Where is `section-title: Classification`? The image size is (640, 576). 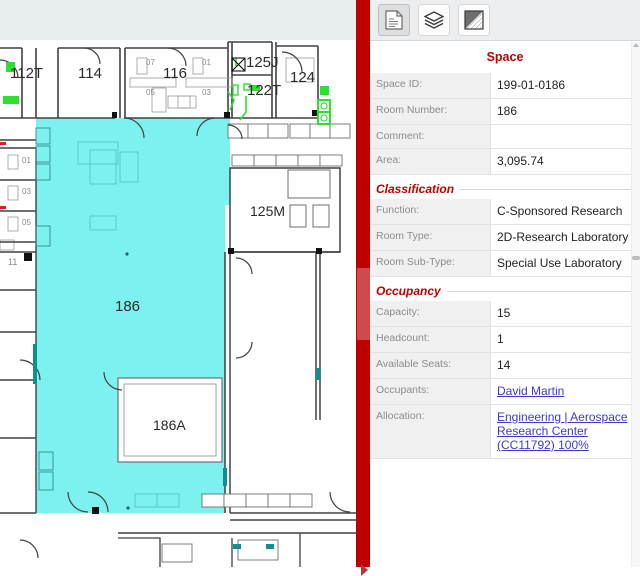
section-title: Classification is located at coordinates (415, 189).